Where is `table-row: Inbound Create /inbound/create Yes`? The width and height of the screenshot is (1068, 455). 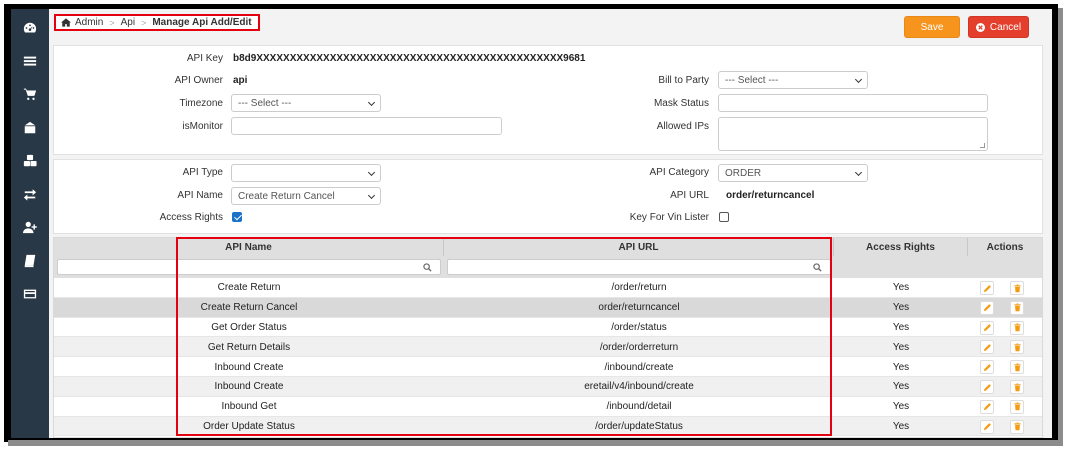
table-row: Inbound Create /inbound/create Yes is located at coordinates (548, 367).